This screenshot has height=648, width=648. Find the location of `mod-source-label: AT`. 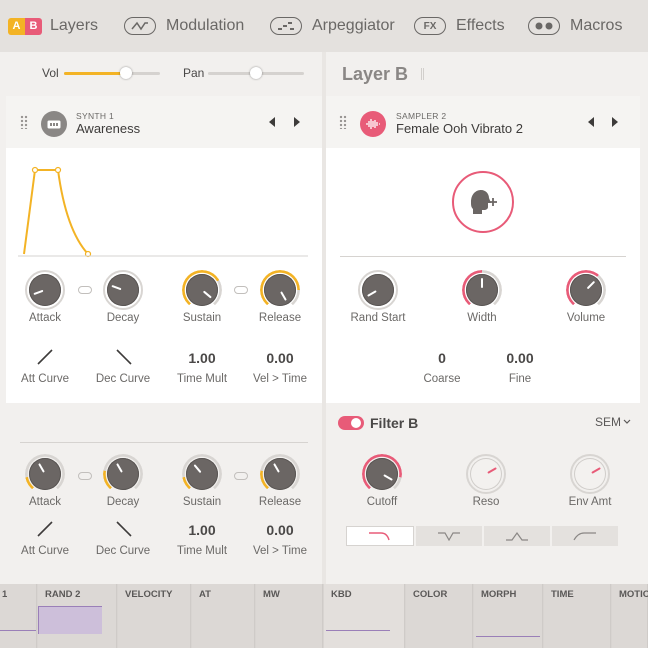

mod-source-label: AT is located at coordinates (205, 594).